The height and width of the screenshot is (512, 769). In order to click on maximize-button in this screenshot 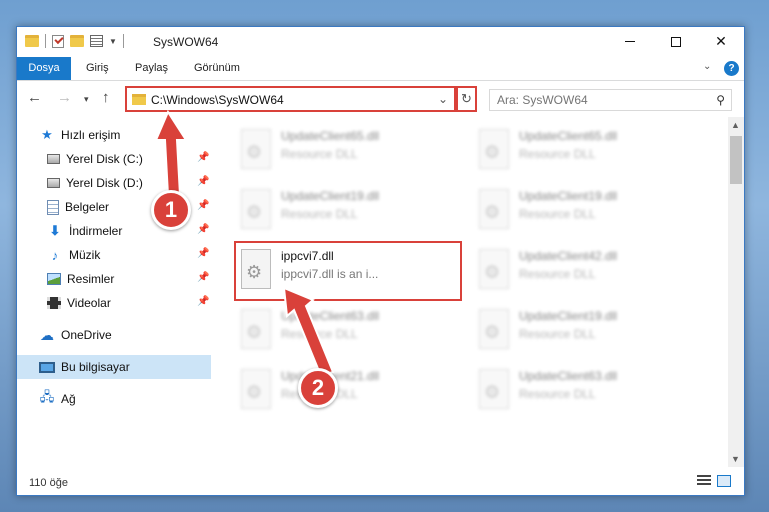, I will do `click(676, 41)`.